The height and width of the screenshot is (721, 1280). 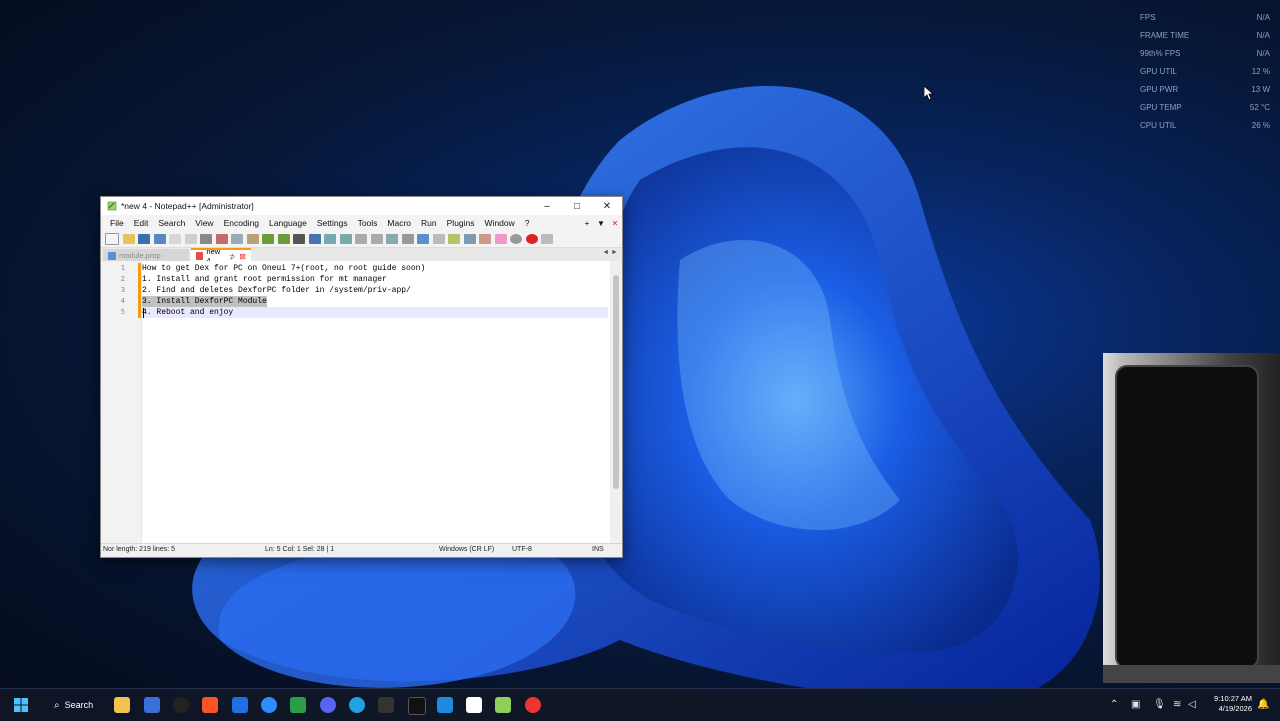 I want to click on obs-icon, so click(x=533, y=705).